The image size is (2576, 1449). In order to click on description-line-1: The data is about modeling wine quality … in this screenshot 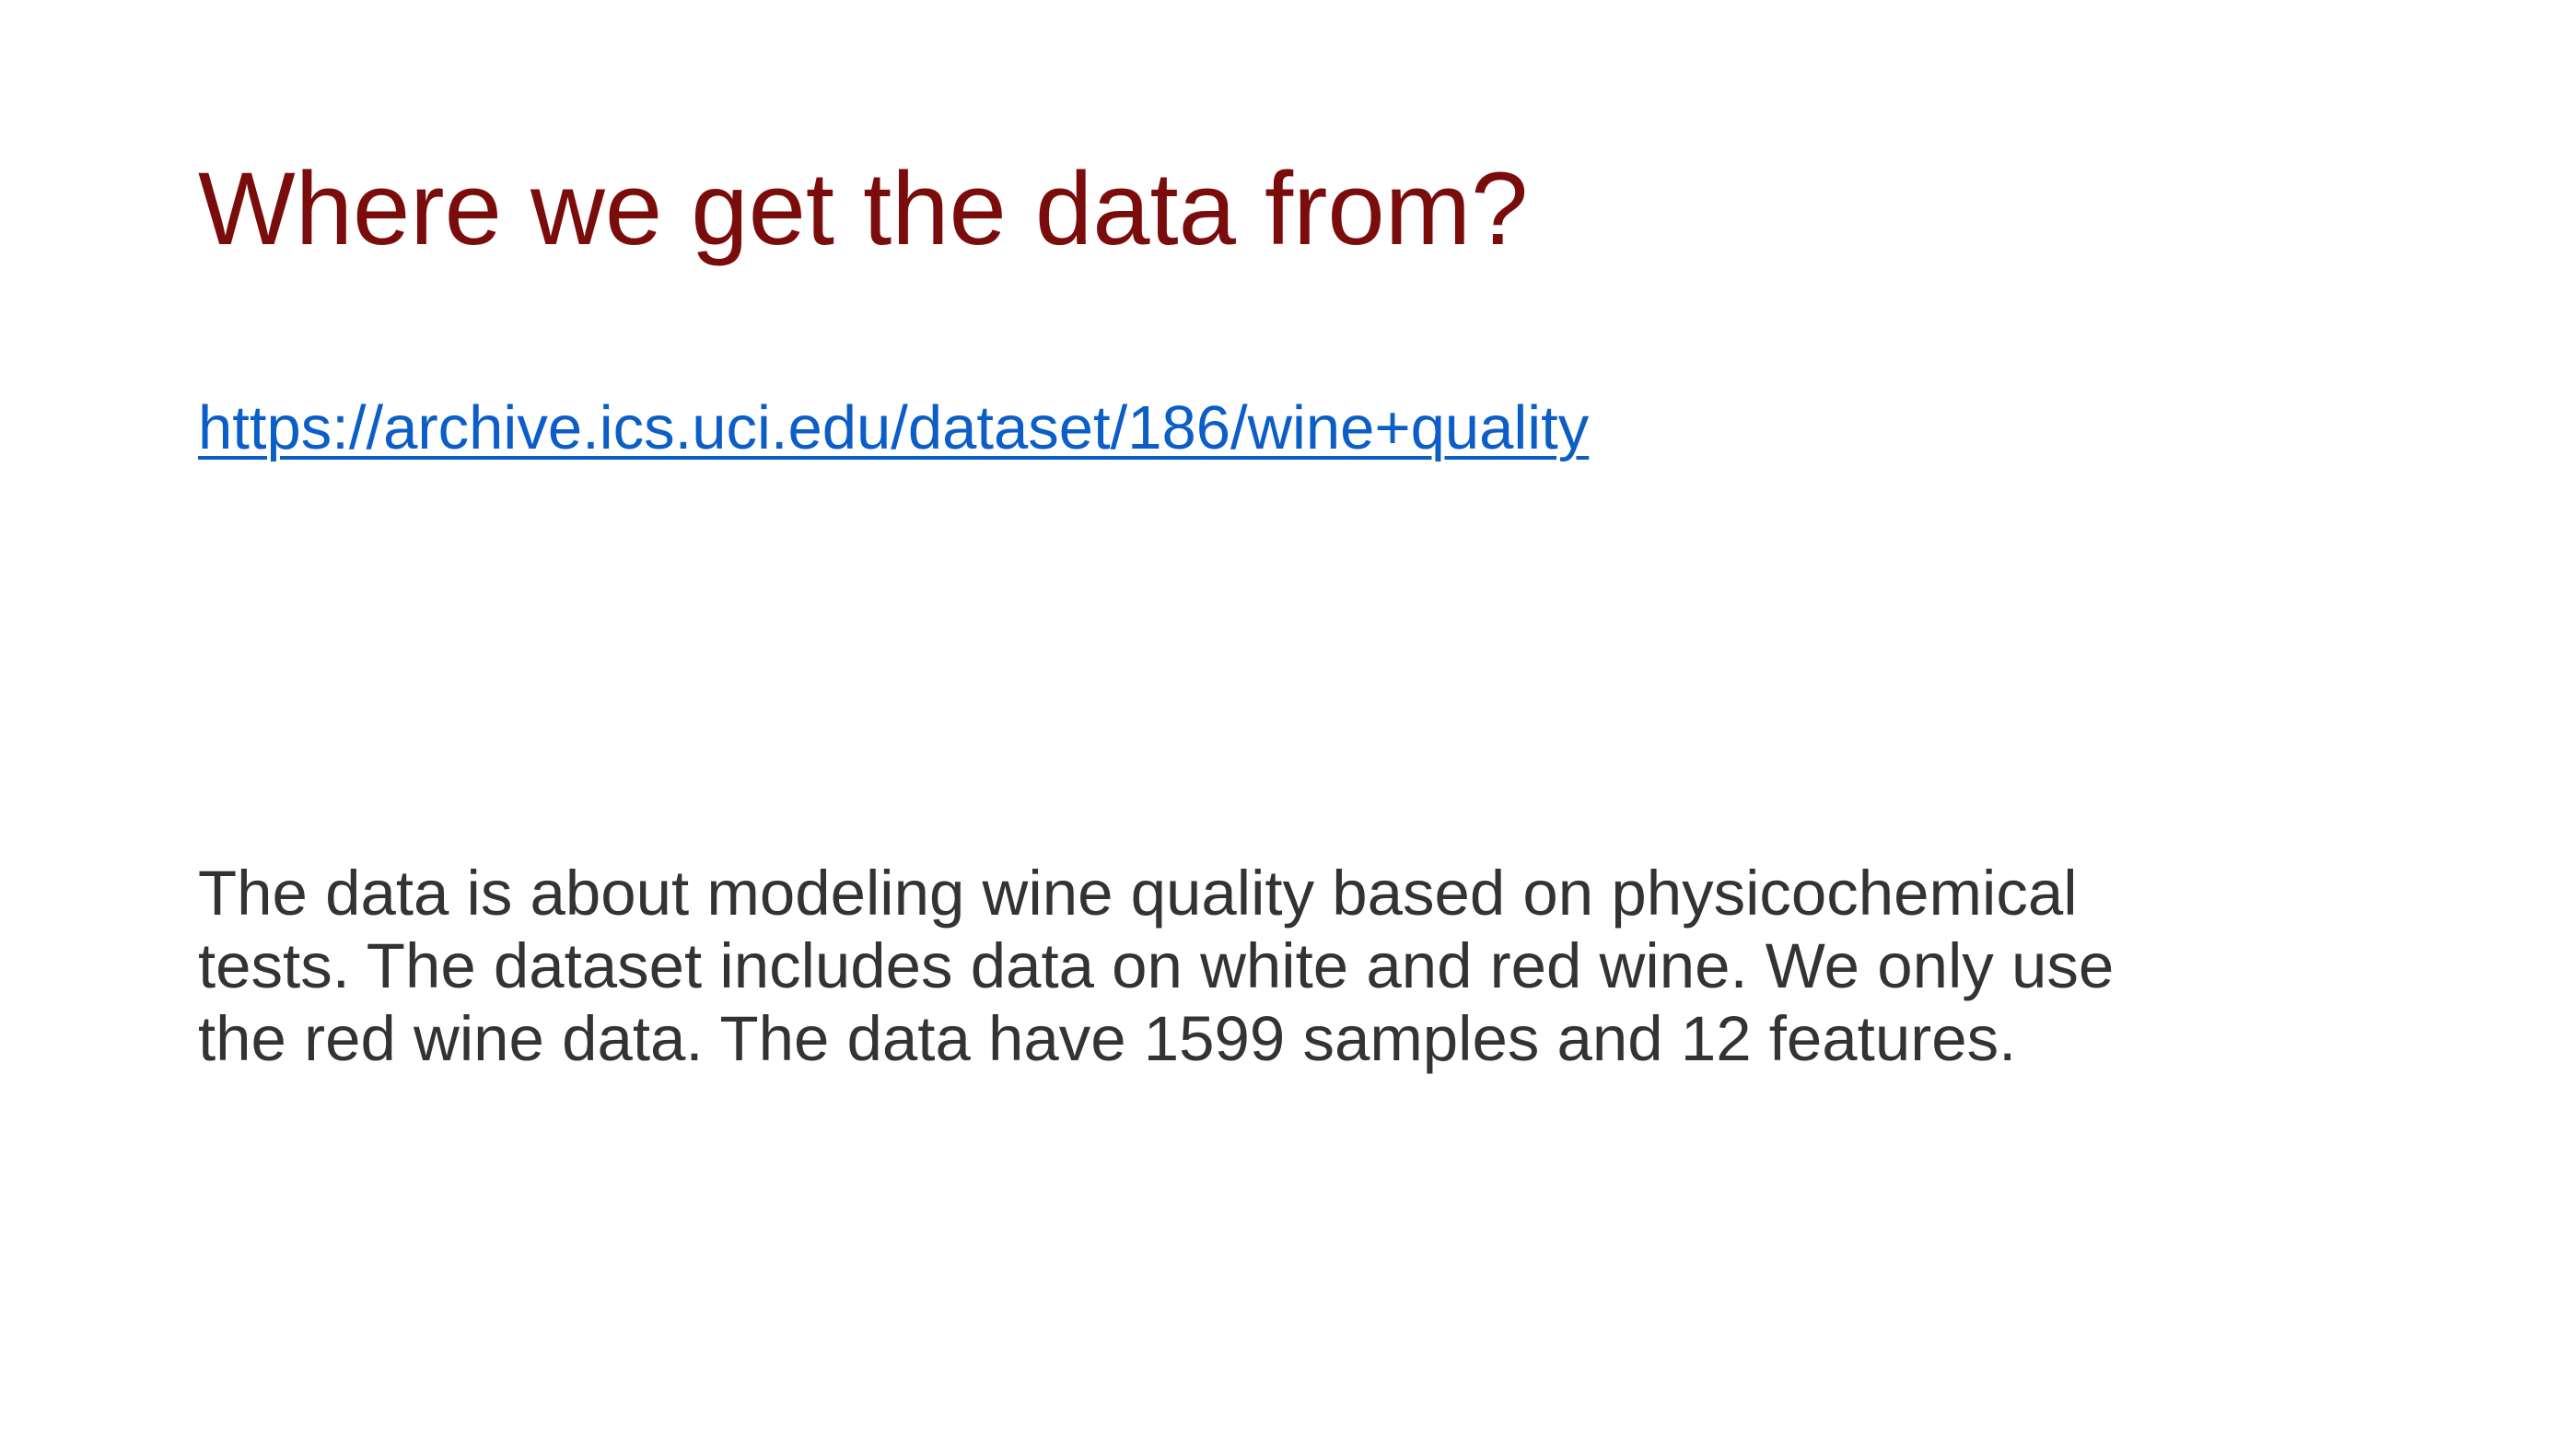, I will do `click(1138, 893)`.